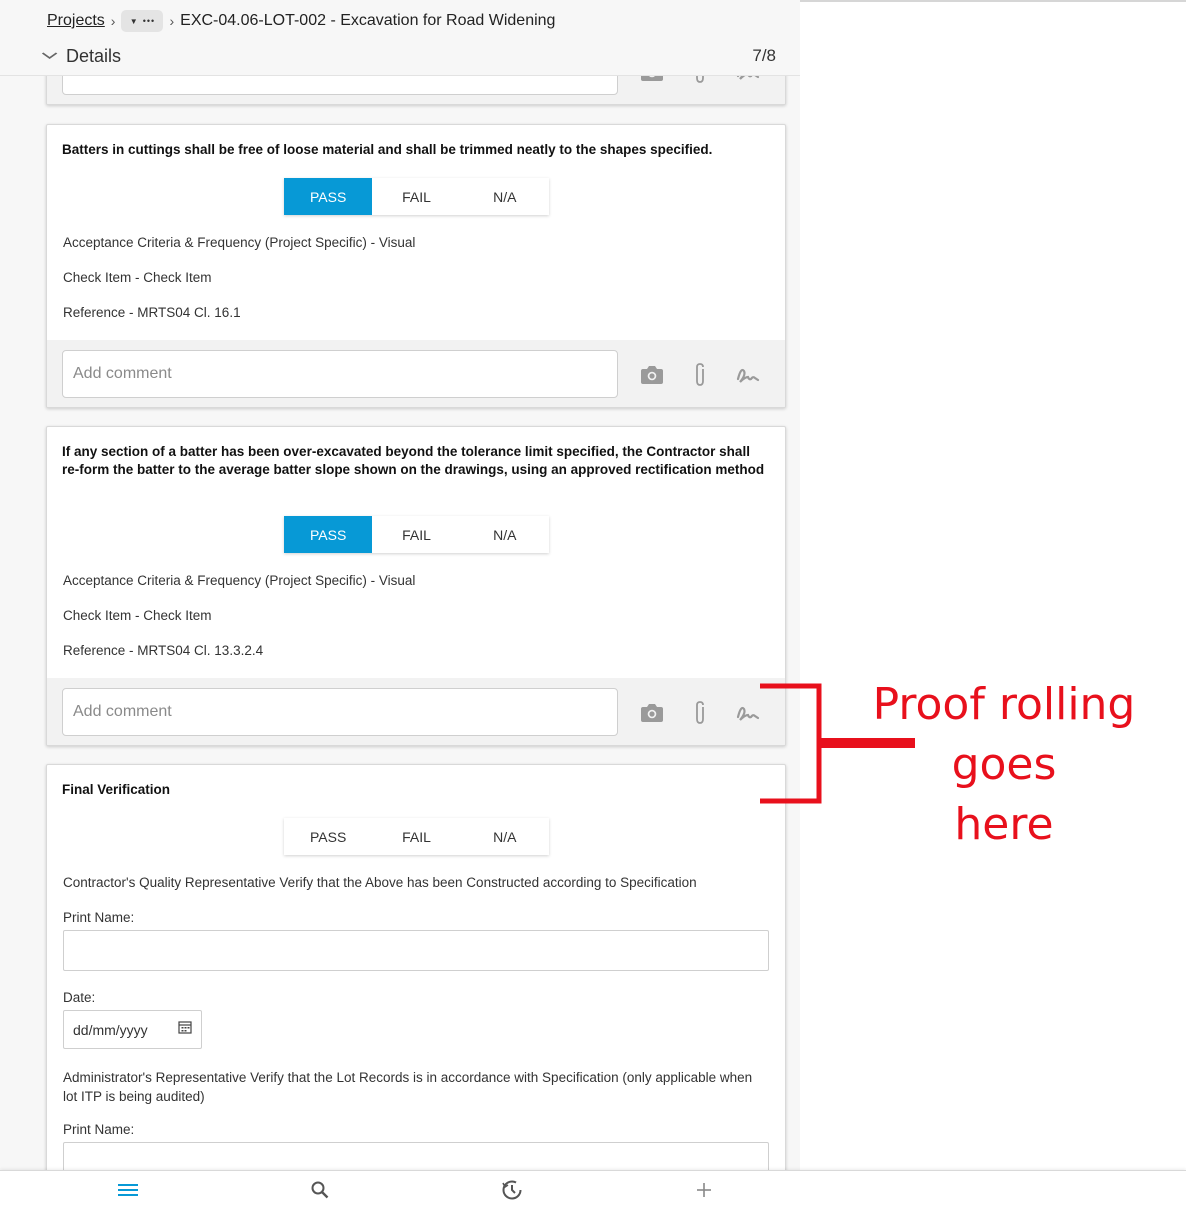 The height and width of the screenshot is (1205, 1186). Describe the element at coordinates (185, 1029) in the screenshot. I see `calendar-icon` at that location.